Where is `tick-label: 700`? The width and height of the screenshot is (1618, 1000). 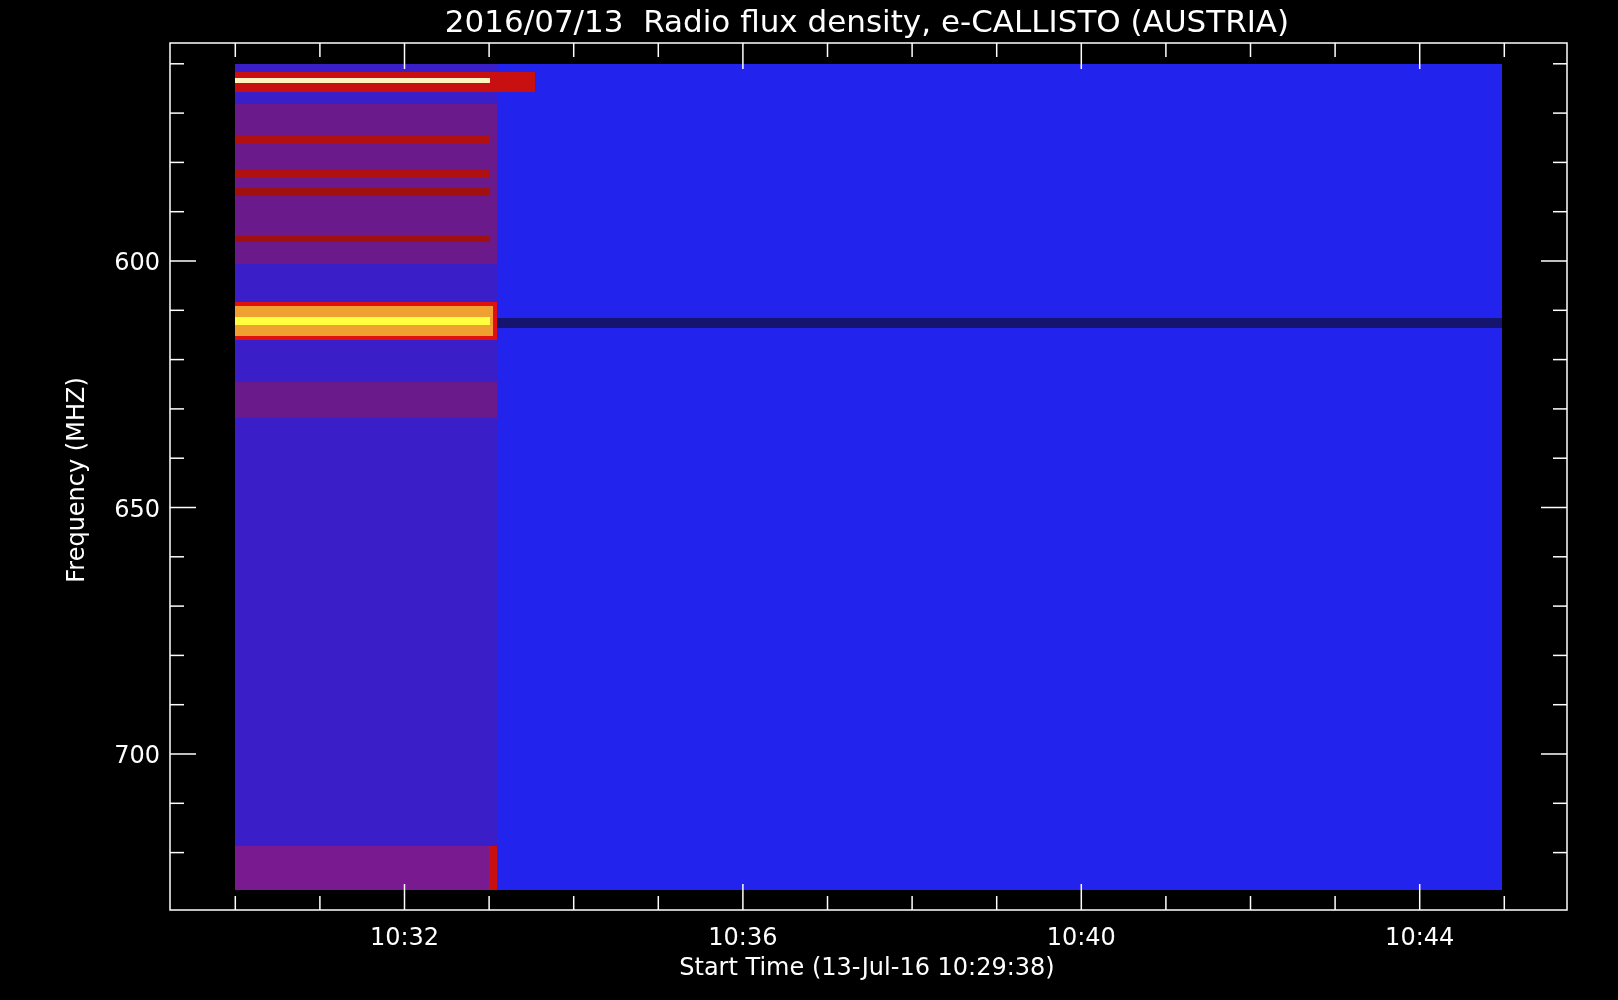 tick-label: 700 is located at coordinates (137, 755).